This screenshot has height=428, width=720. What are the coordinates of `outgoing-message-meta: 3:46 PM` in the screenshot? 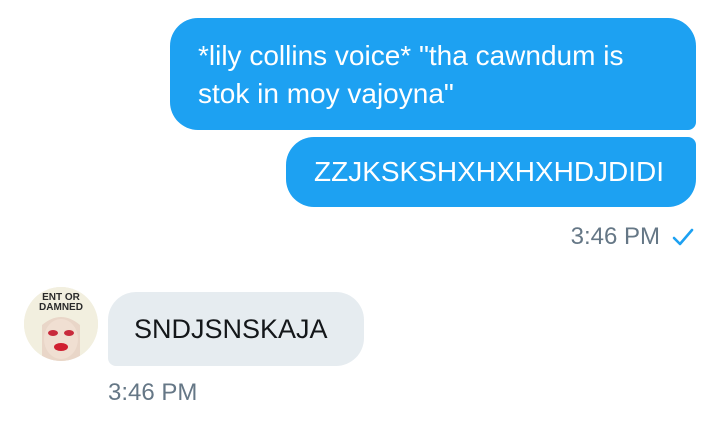 It's located at (632, 237).